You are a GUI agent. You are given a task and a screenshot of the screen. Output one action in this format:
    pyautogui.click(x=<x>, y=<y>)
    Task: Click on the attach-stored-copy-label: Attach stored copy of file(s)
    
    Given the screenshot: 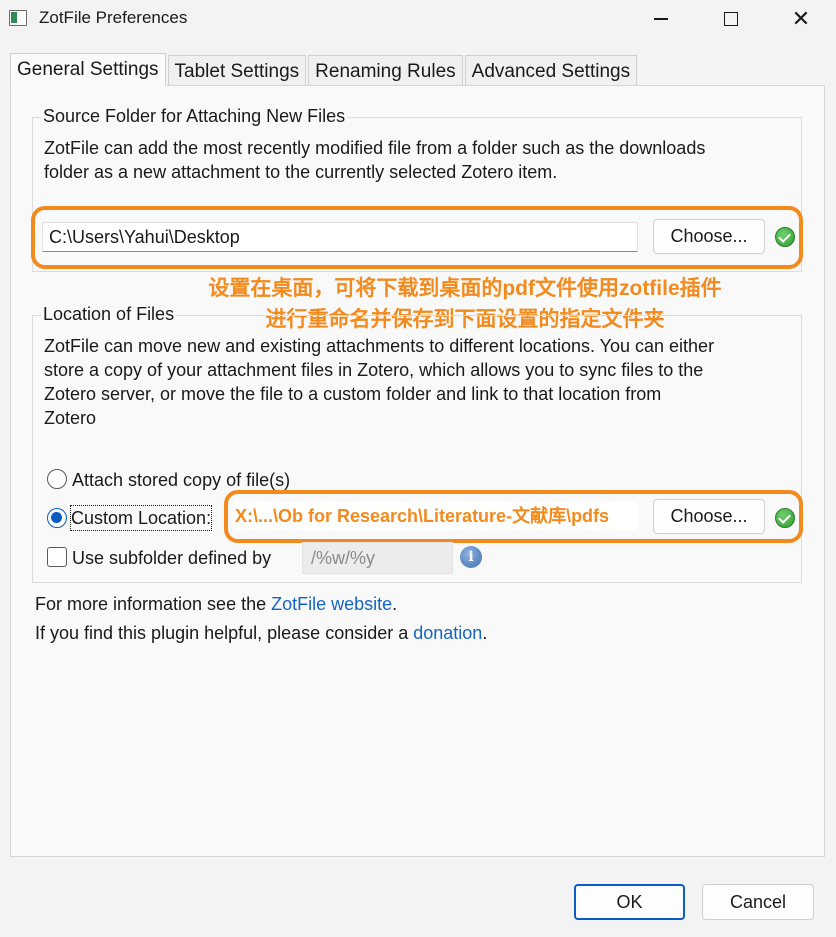 What is the action you would take?
    pyautogui.click(x=181, y=480)
    